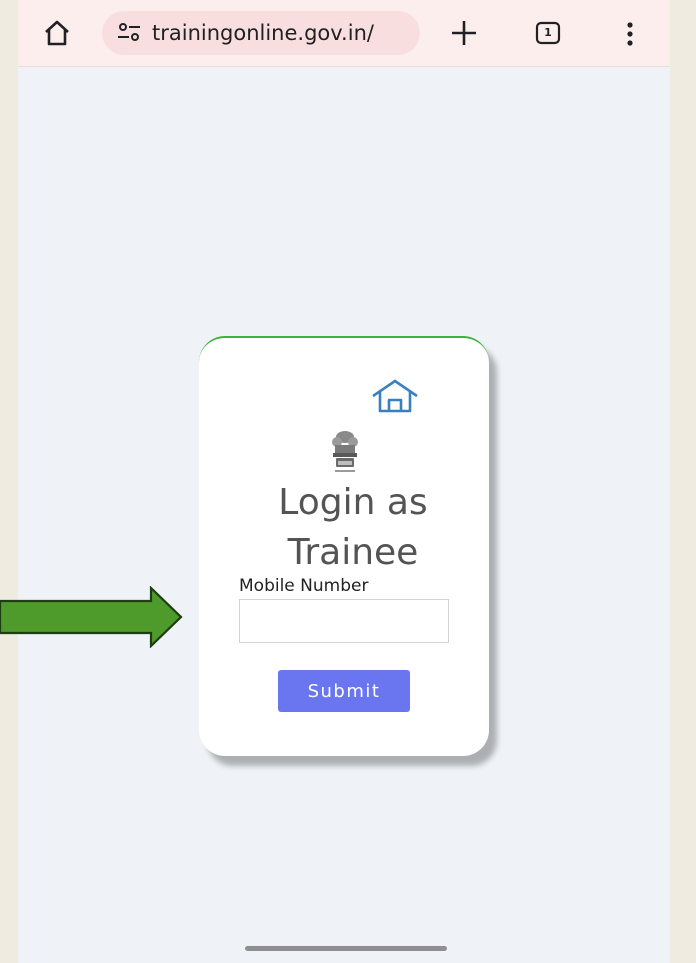 This screenshot has width=696, height=963. What do you see at coordinates (304, 586) in the screenshot?
I see `mobile-number-label: Mobile Number` at bounding box center [304, 586].